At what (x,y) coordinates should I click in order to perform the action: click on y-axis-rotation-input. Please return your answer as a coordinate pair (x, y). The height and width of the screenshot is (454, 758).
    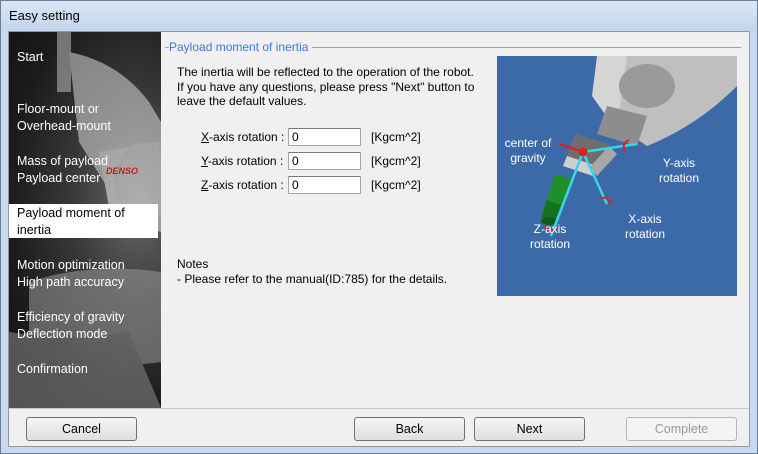
    Looking at the image, I should click on (324, 161).